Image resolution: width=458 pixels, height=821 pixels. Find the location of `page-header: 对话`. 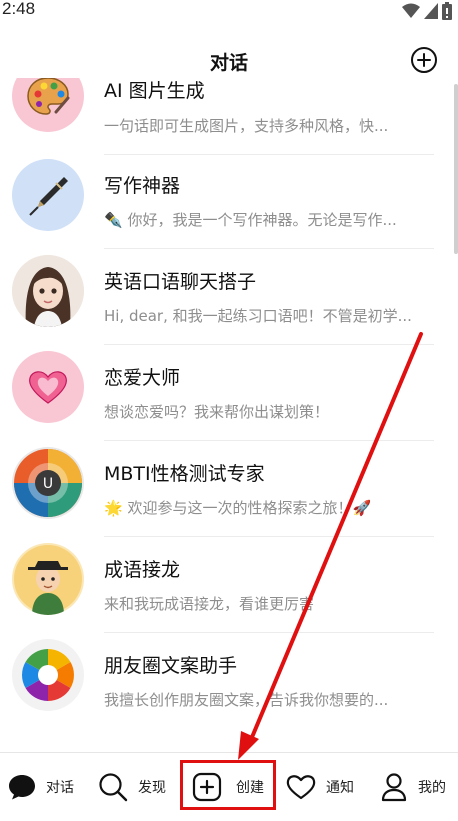

page-header: 对话 is located at coordinates (229, 60).